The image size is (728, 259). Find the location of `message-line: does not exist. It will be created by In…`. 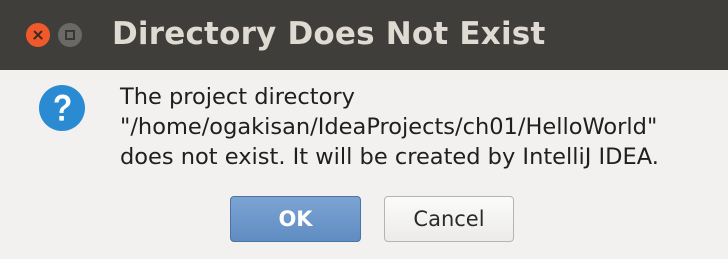

message-line: does not exist. It will be created by In… is located at coordinates (389, 157).